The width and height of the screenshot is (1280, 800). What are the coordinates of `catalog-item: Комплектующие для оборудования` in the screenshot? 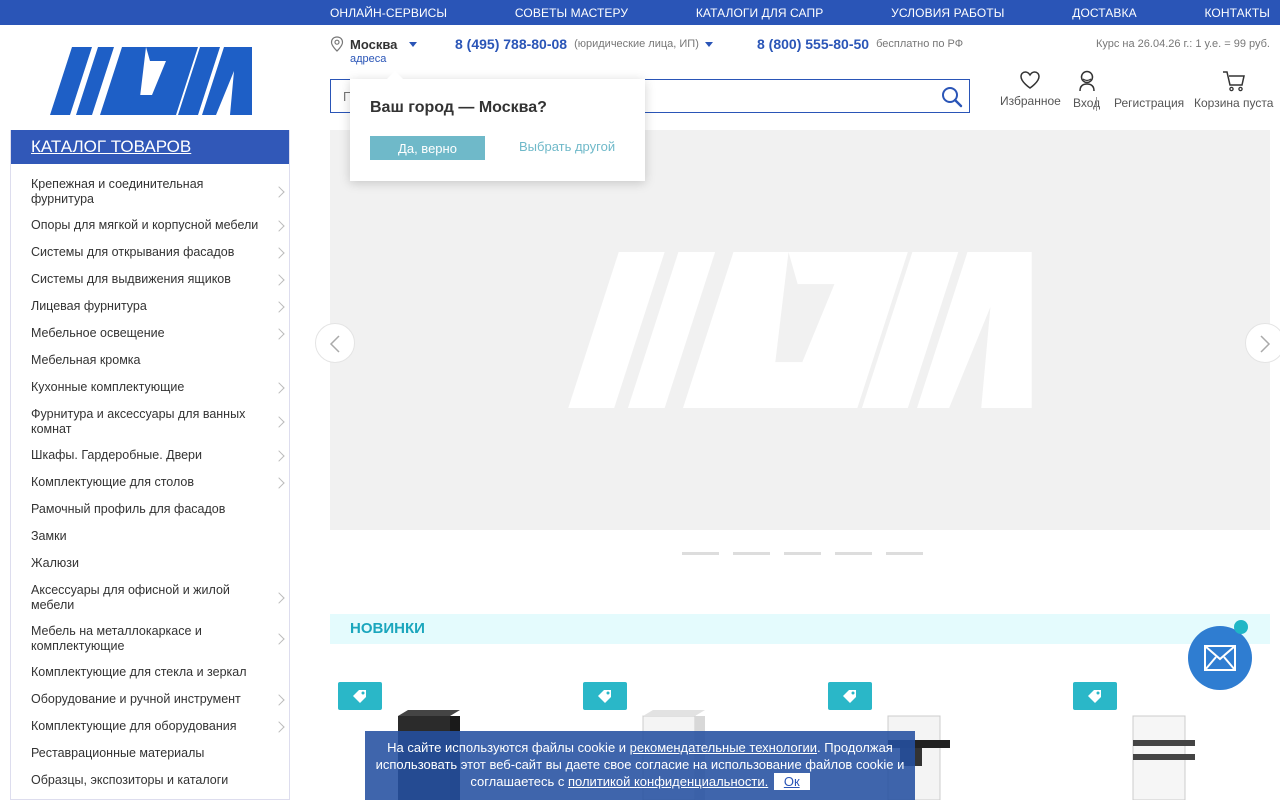 It's located at (150, 727).